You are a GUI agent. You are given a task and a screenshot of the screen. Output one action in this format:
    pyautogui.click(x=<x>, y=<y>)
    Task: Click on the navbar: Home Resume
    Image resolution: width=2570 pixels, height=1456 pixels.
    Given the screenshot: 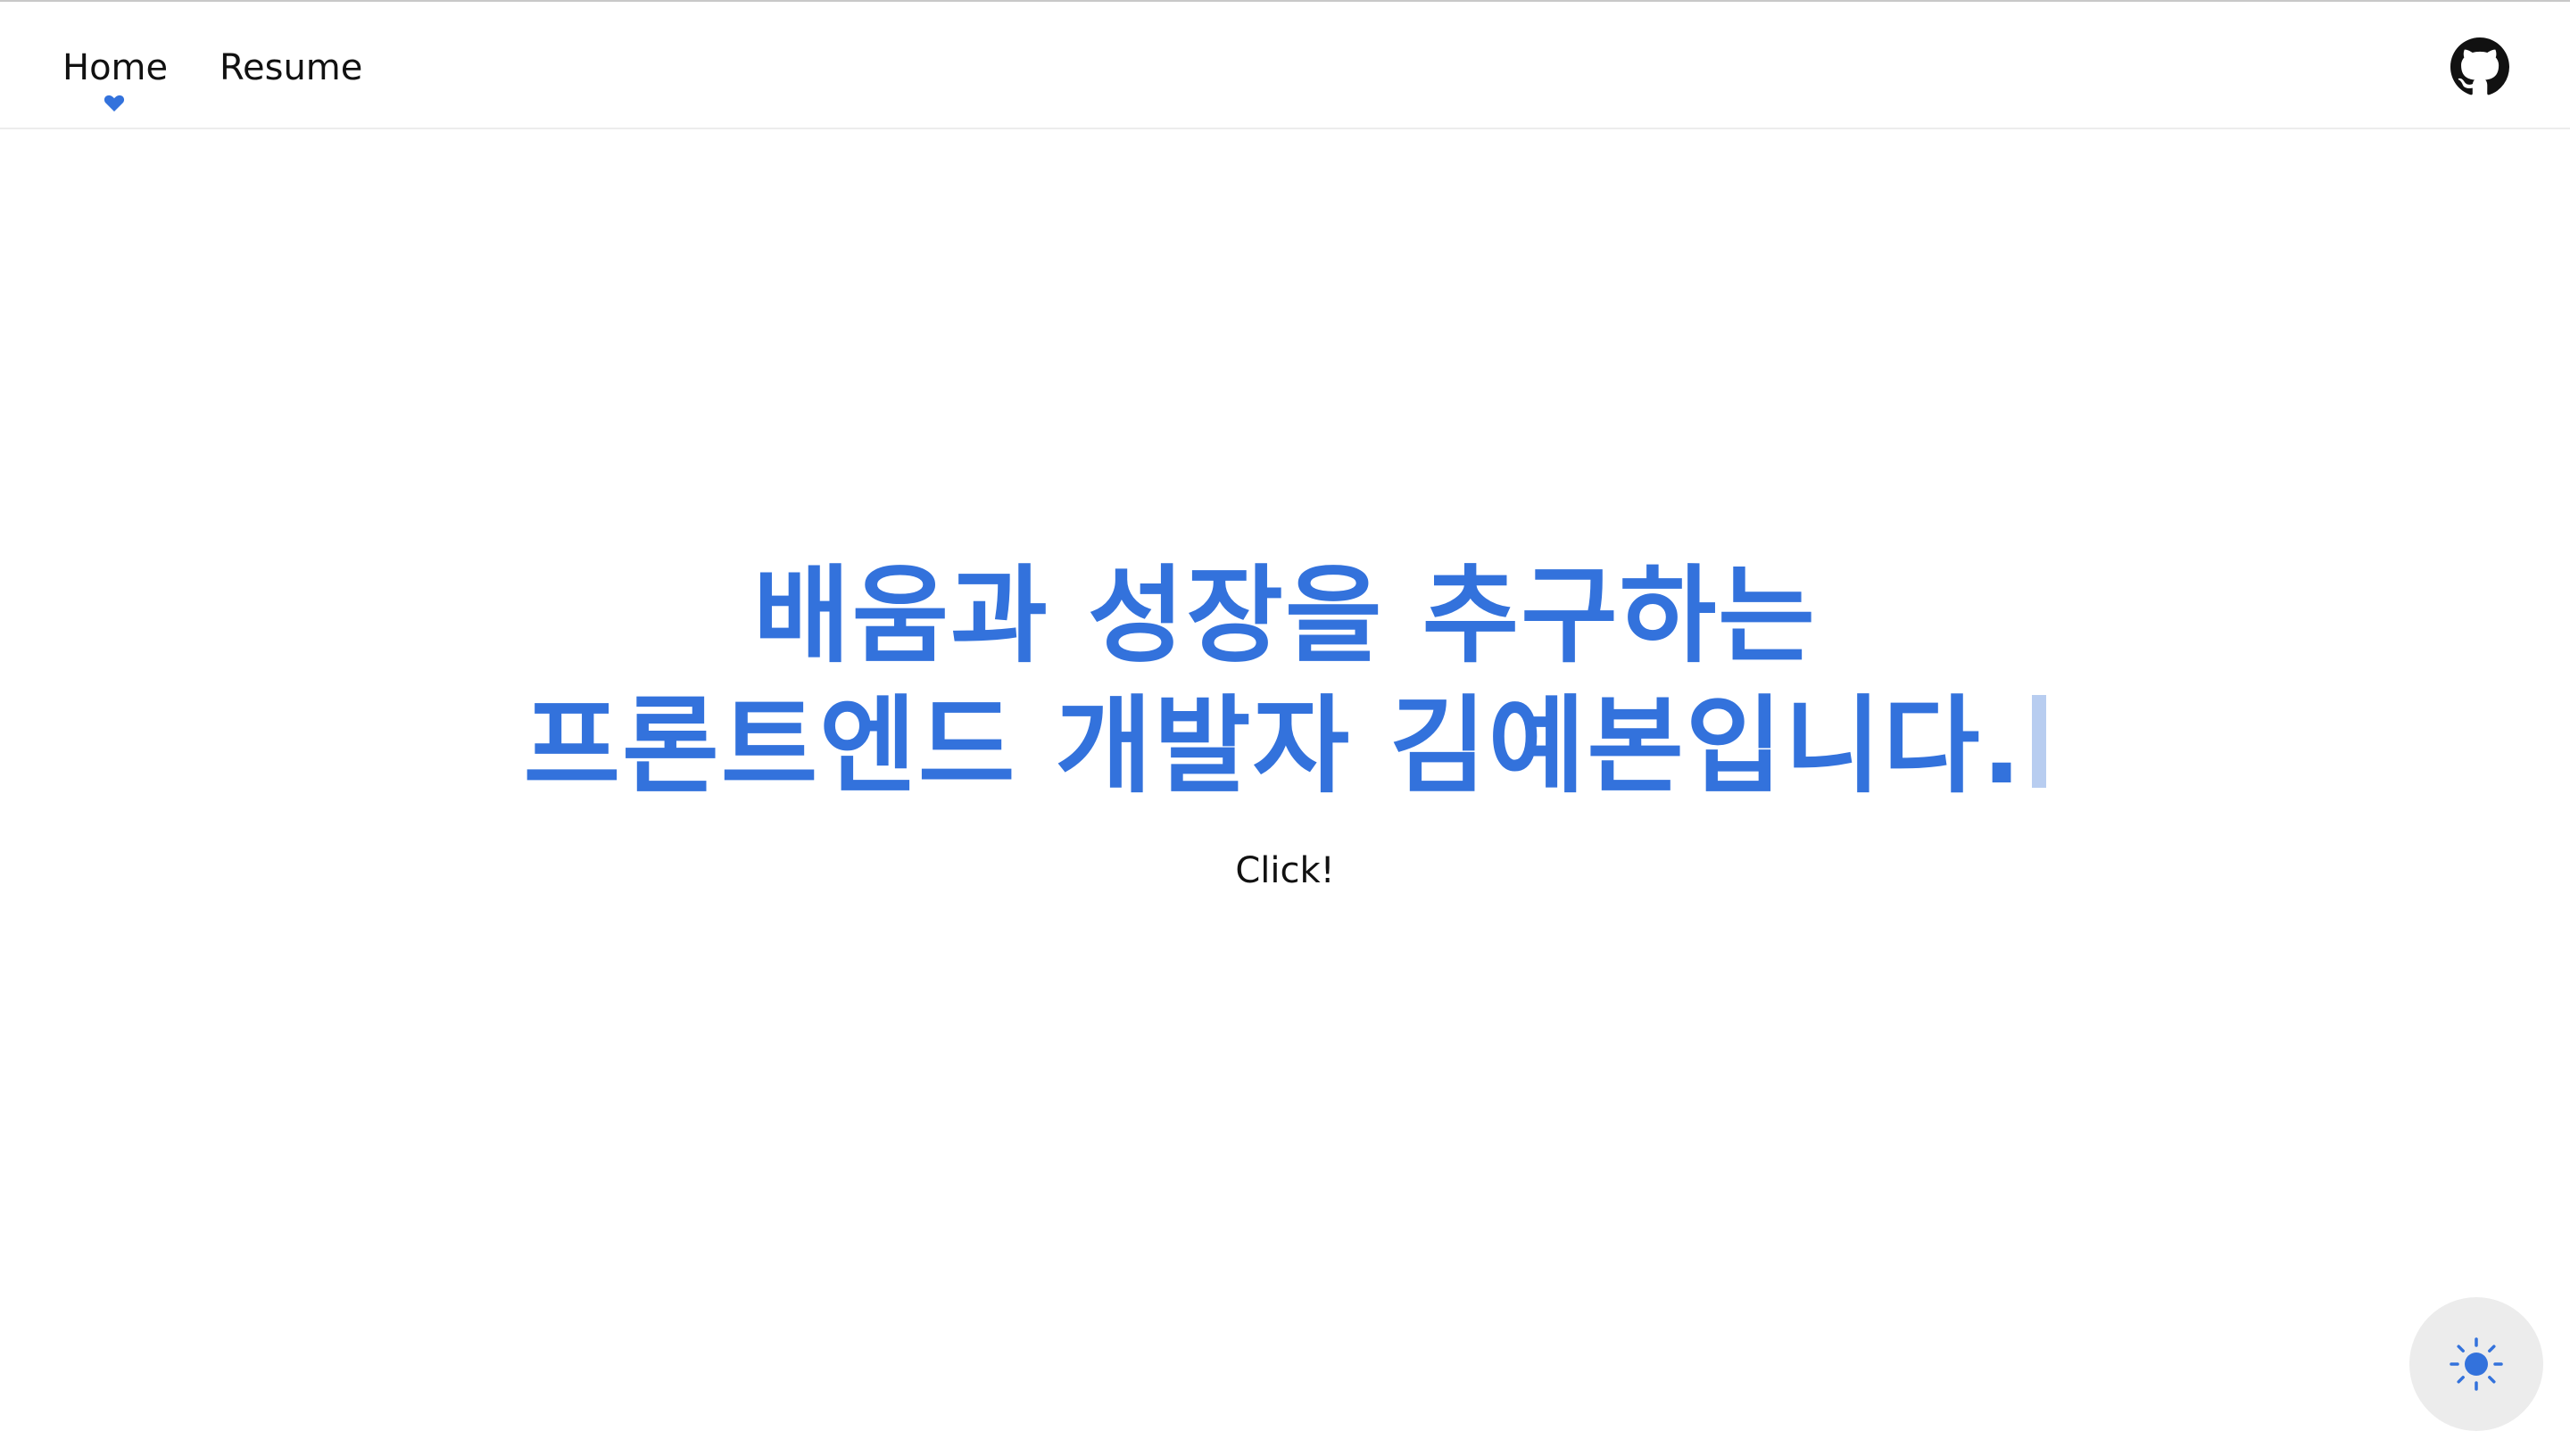 What is the action you would take?
    pyautogui.click(x=1285, y=66)
    